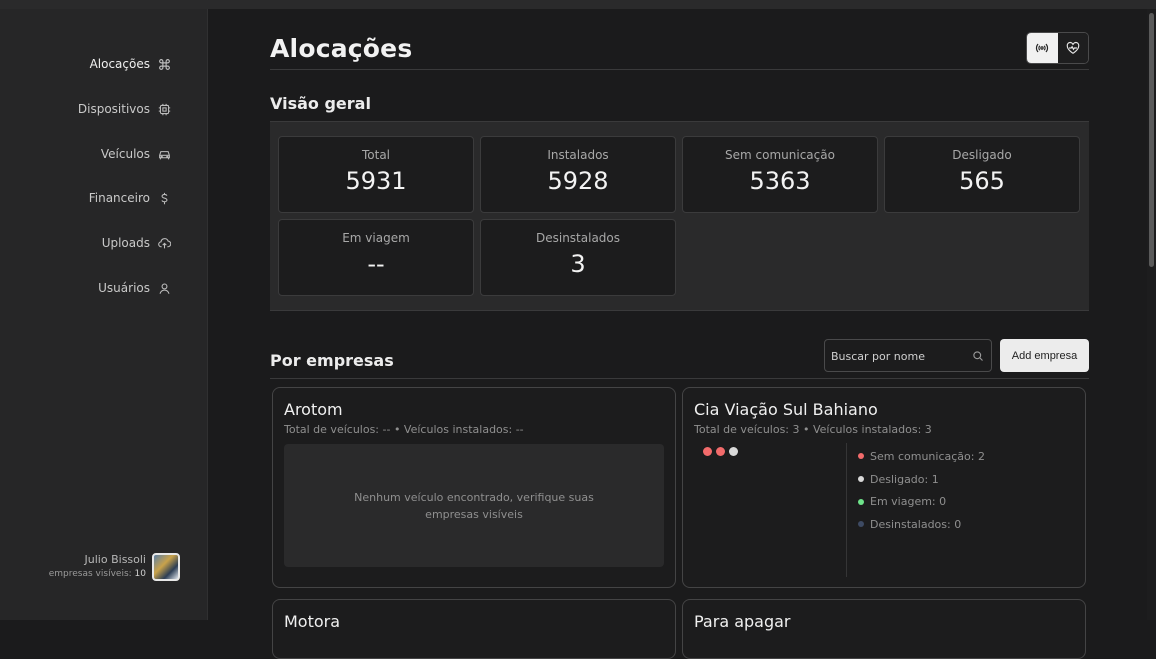  I want to click on view-toggle, so click(1057, 48).